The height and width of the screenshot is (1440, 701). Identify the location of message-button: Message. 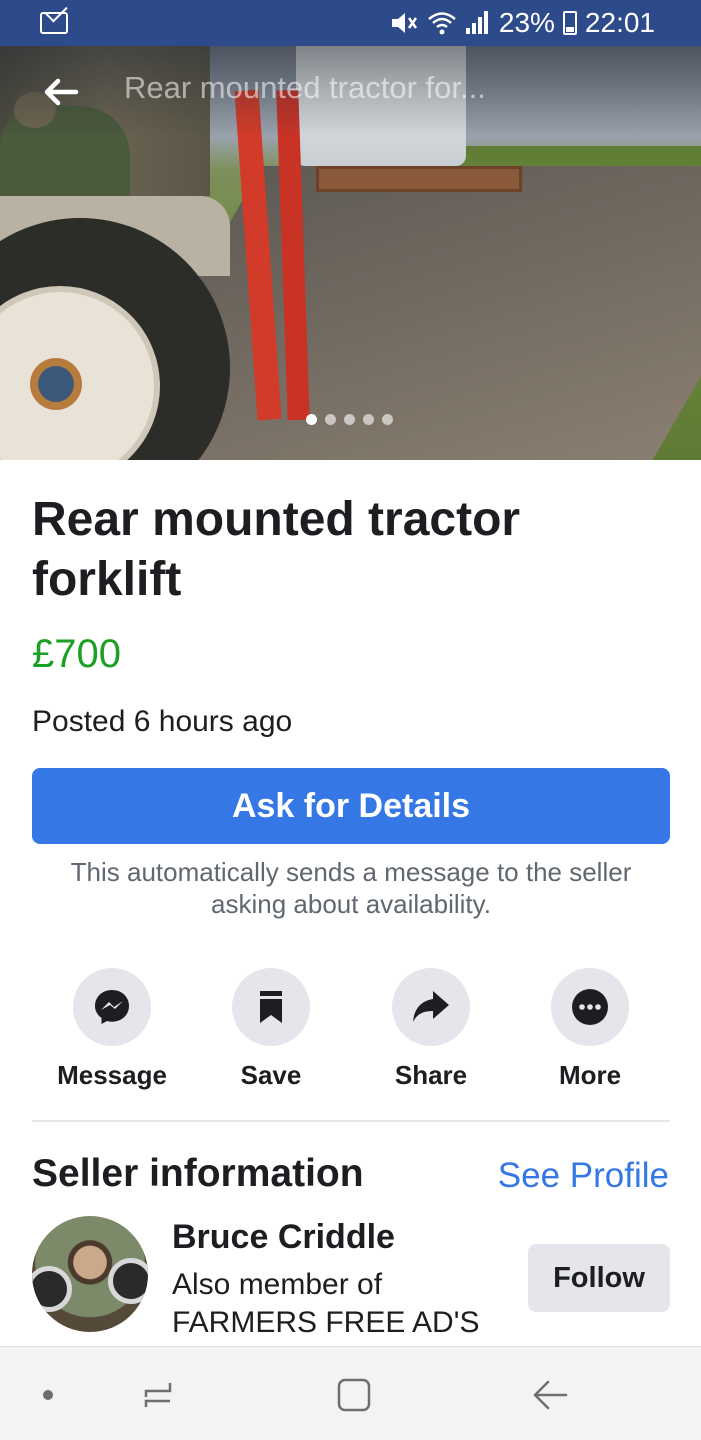
(112, 1029).